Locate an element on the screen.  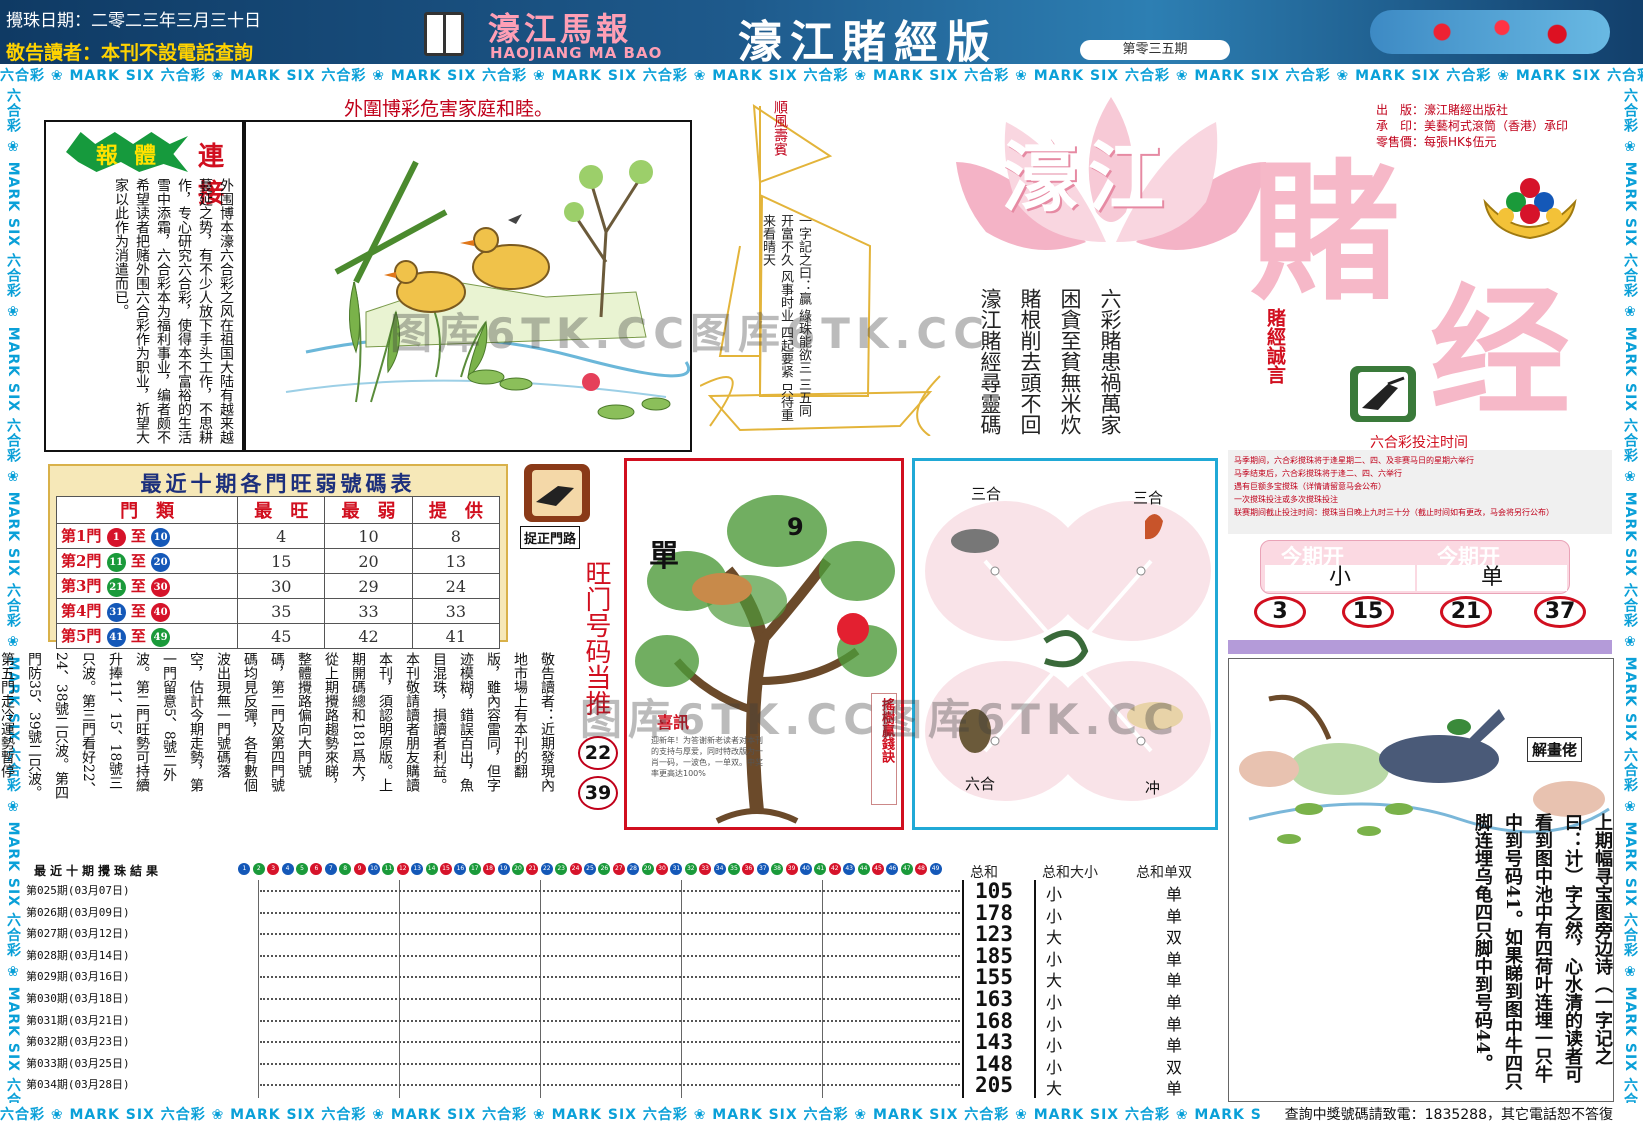
number-ball-header: 15 is located at coordinates (446, 869).